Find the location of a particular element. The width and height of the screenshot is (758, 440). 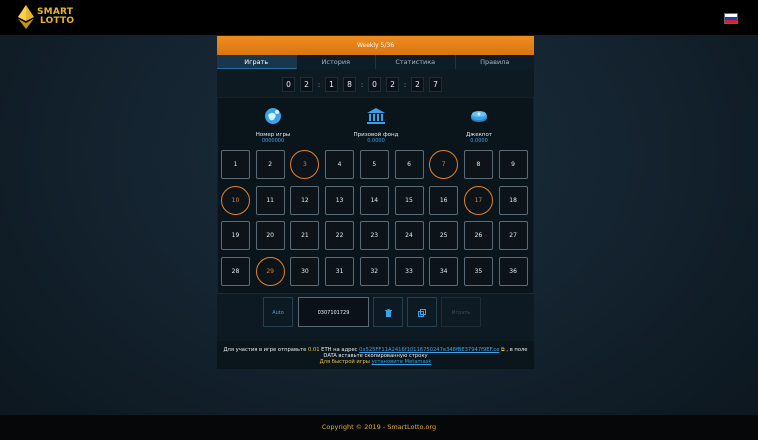

number-cell-27: 27 is located at coordinates (513, 235).